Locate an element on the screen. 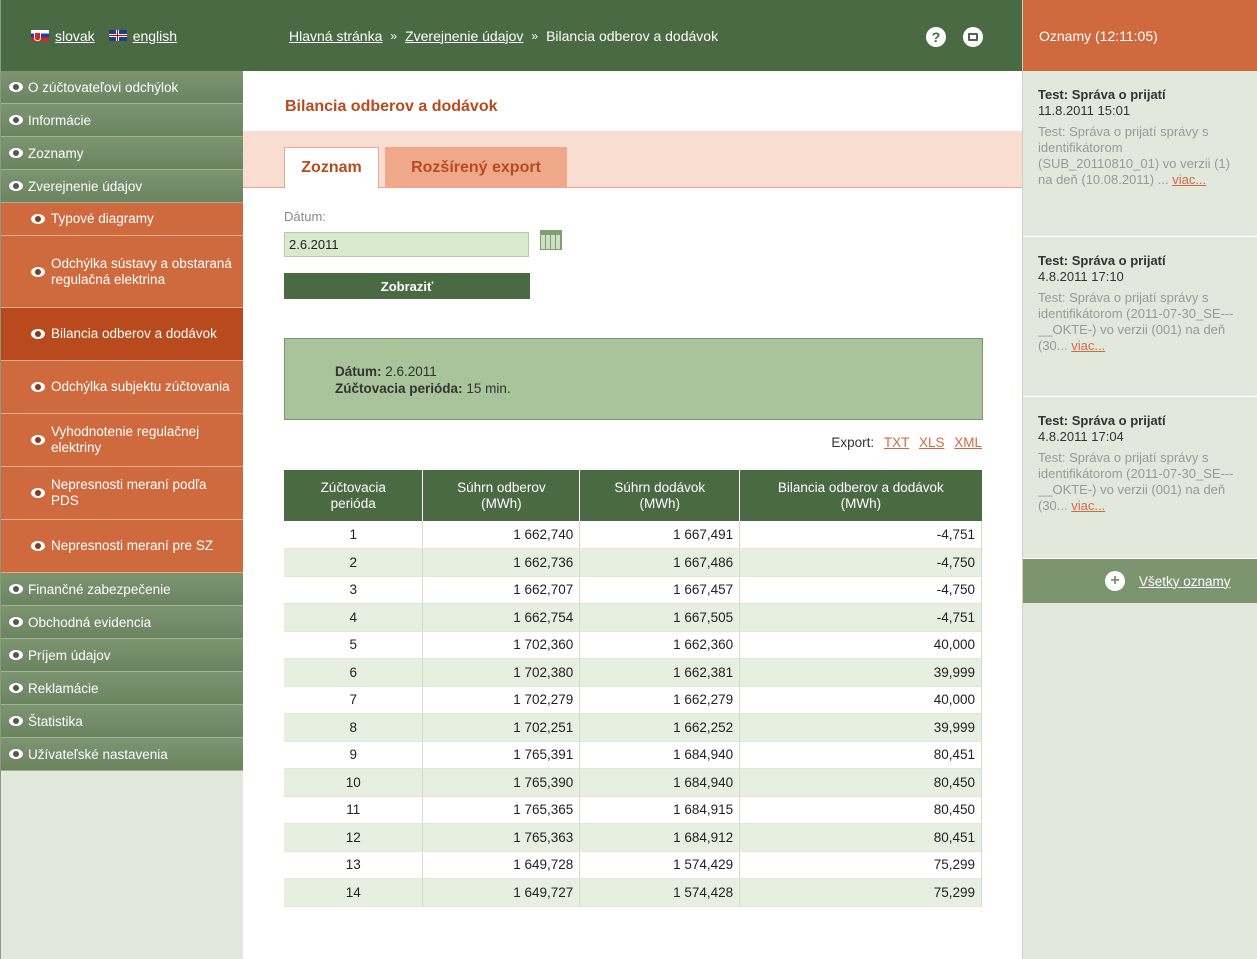 The width and height of the screenshot is (1257, 959). slovak-flag-icon is located at coordinates (40, 35).